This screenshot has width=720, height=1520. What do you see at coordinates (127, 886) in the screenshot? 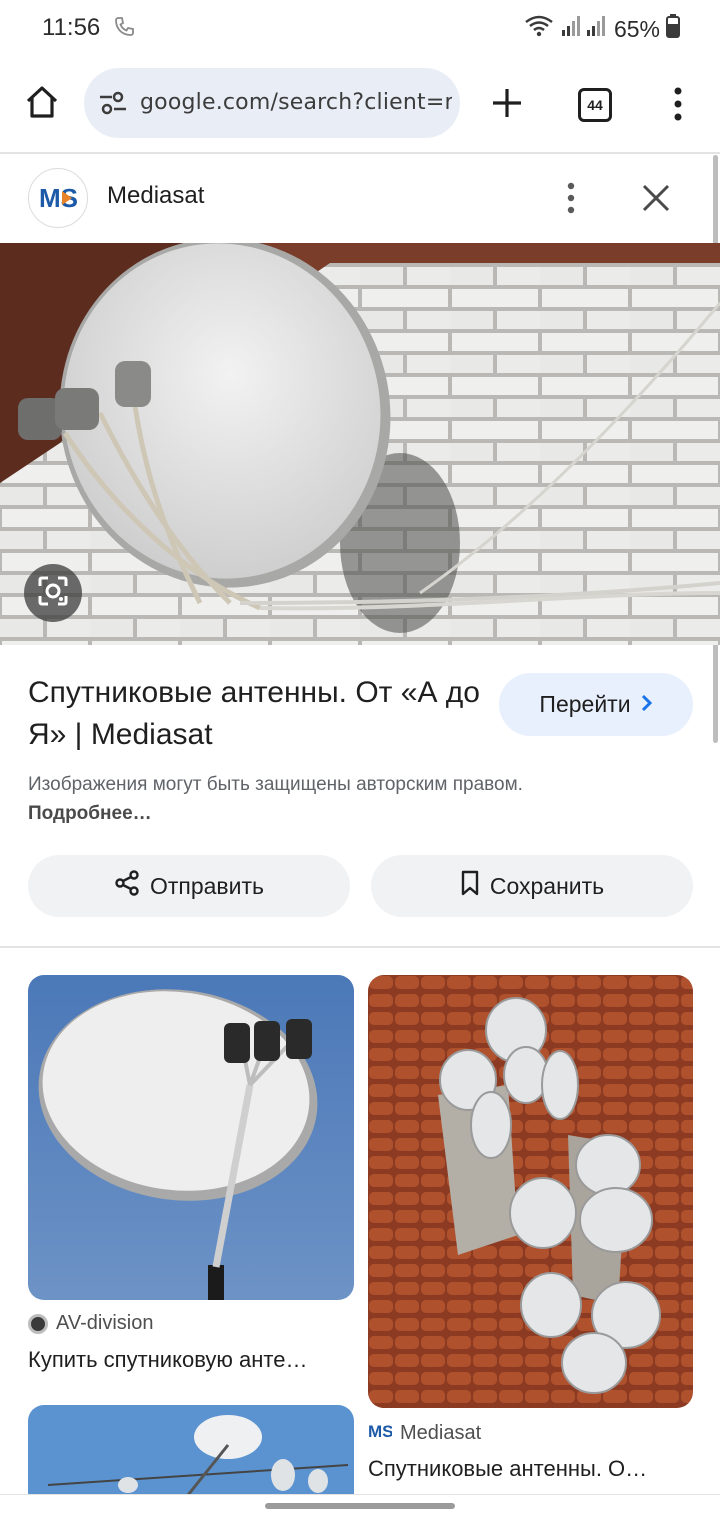
I see `share-icon` at bounding box center [127, 886].